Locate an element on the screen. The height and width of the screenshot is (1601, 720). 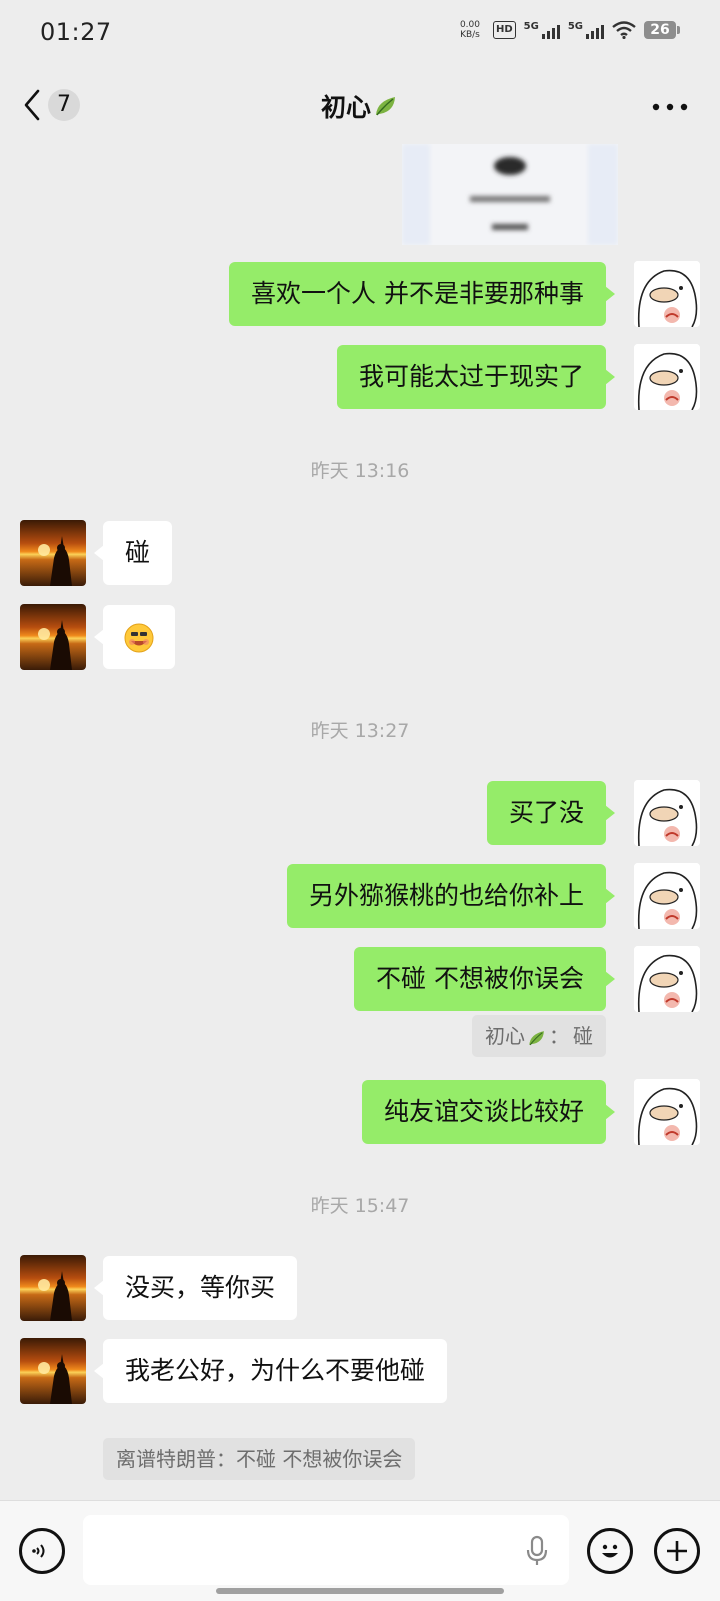
contact-name: 初心 is located at coordinates (345, 107).